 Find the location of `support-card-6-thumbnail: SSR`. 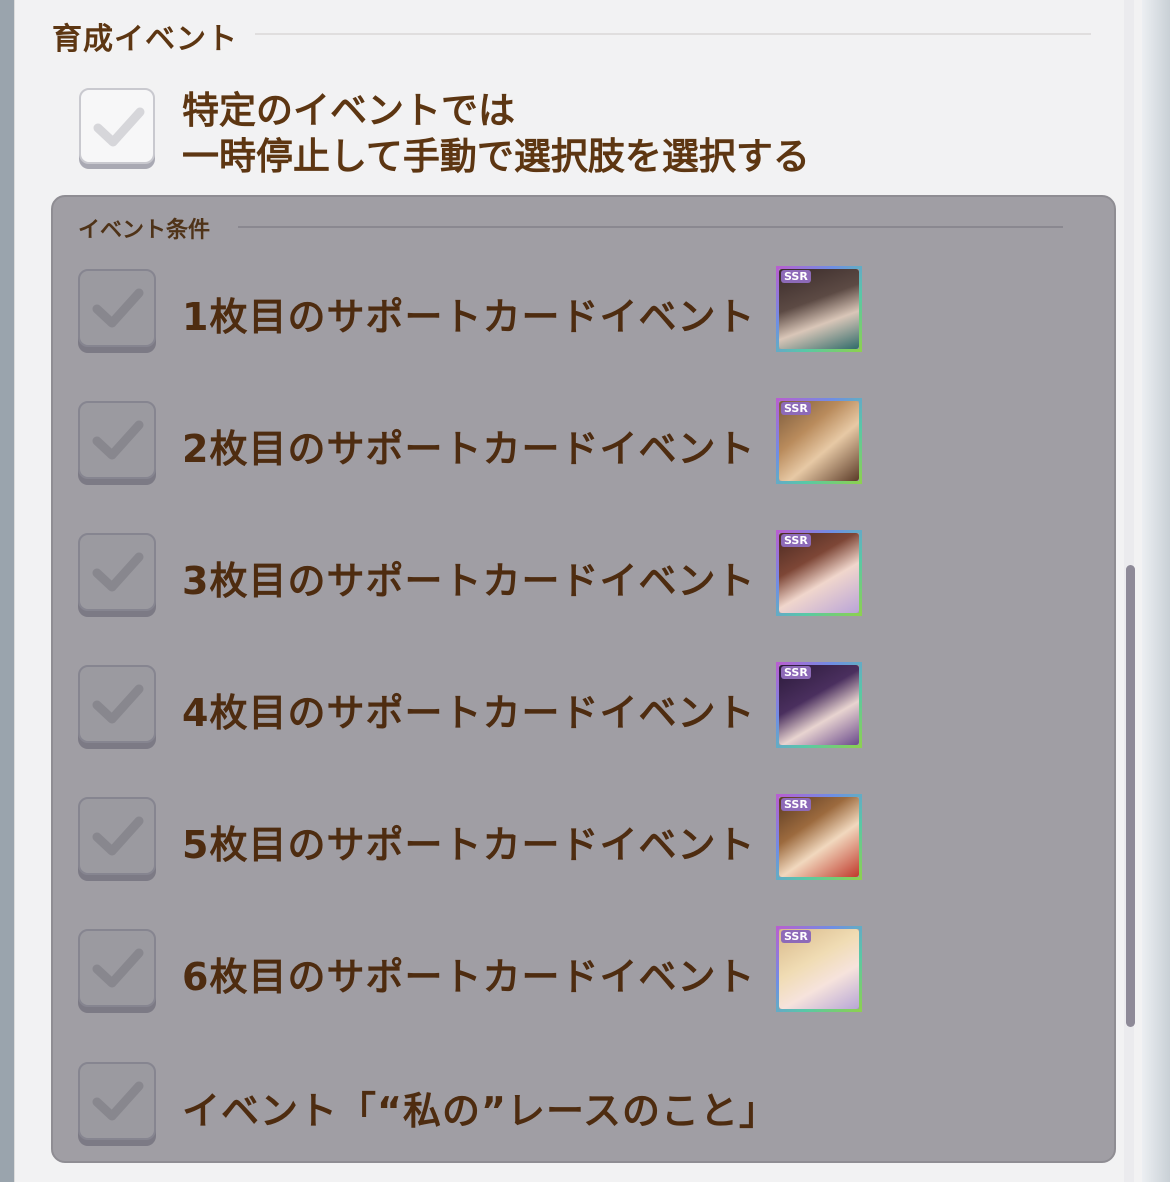

support-card-6-thumbnail: SSR is located at coordinates (819, 969).